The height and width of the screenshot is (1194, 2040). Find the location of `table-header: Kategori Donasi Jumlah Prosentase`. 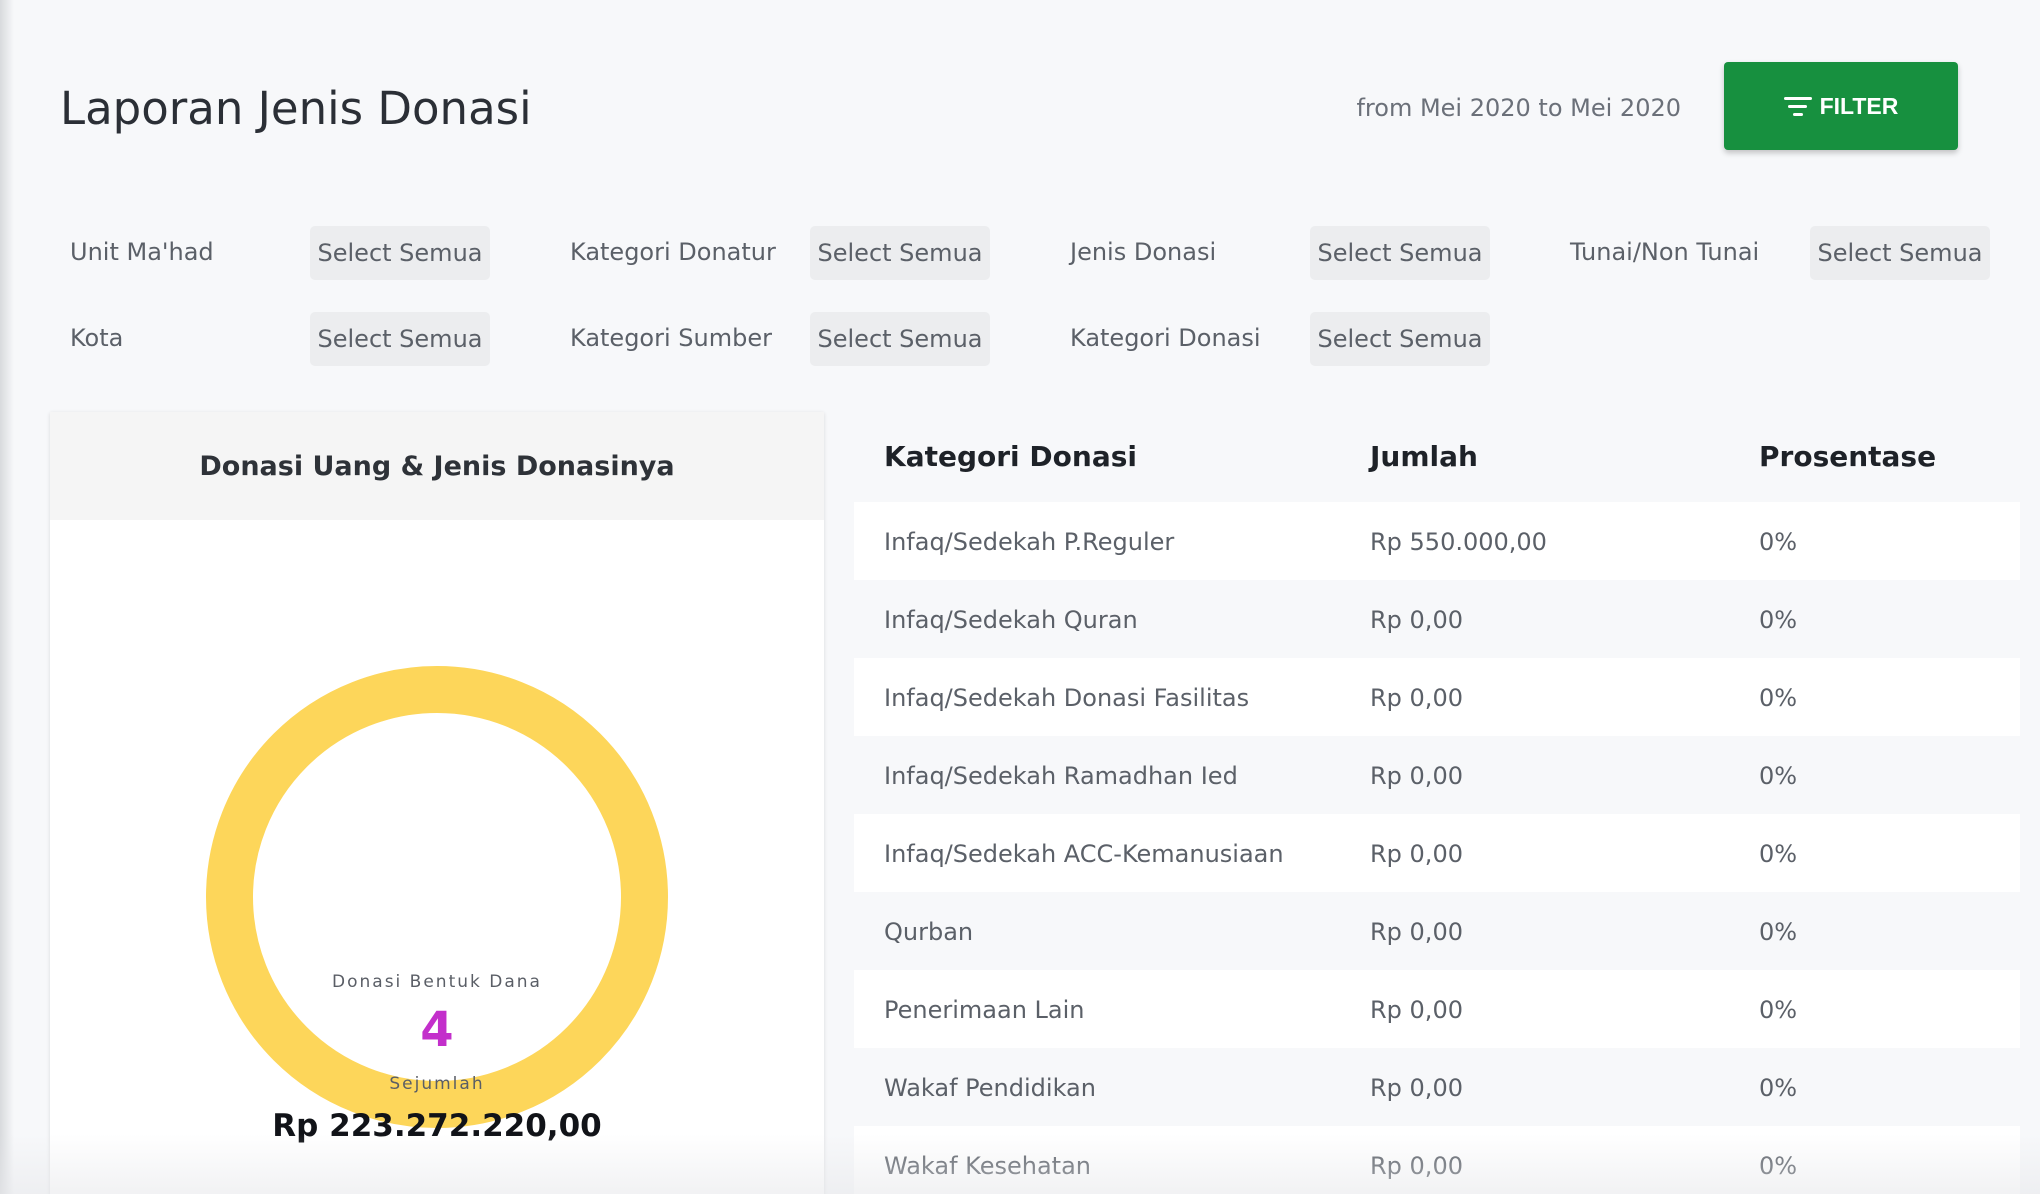

table-header: Kategori Donasi Jumlah Prosentase is located at coordinates (1437, 457).